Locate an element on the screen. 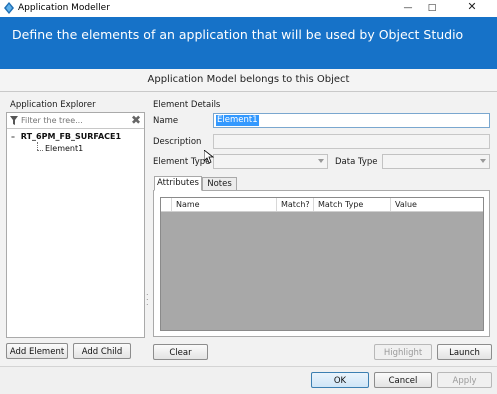 This screenshot has width=497, height=394. filter-icon is located at coordinates (14, 120).